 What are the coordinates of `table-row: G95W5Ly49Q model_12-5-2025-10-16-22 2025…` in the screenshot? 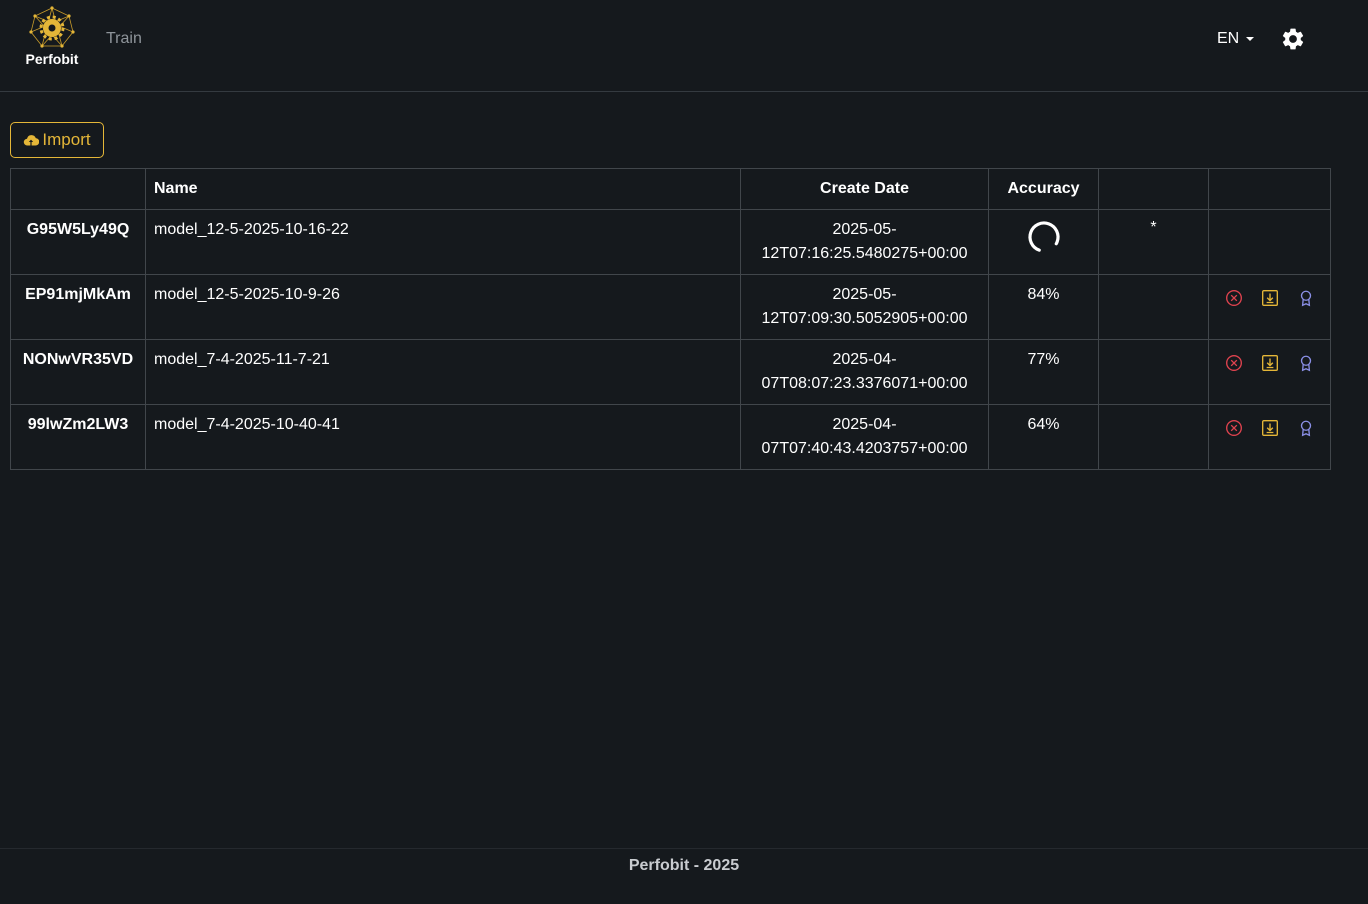 It's located at (670, 242).